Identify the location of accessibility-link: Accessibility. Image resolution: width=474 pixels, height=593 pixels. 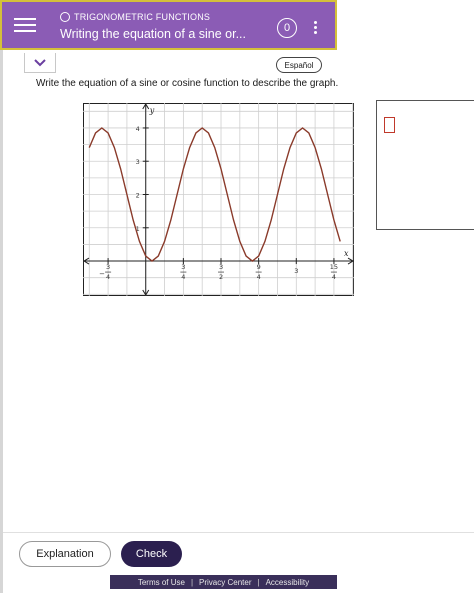
(288, 582).